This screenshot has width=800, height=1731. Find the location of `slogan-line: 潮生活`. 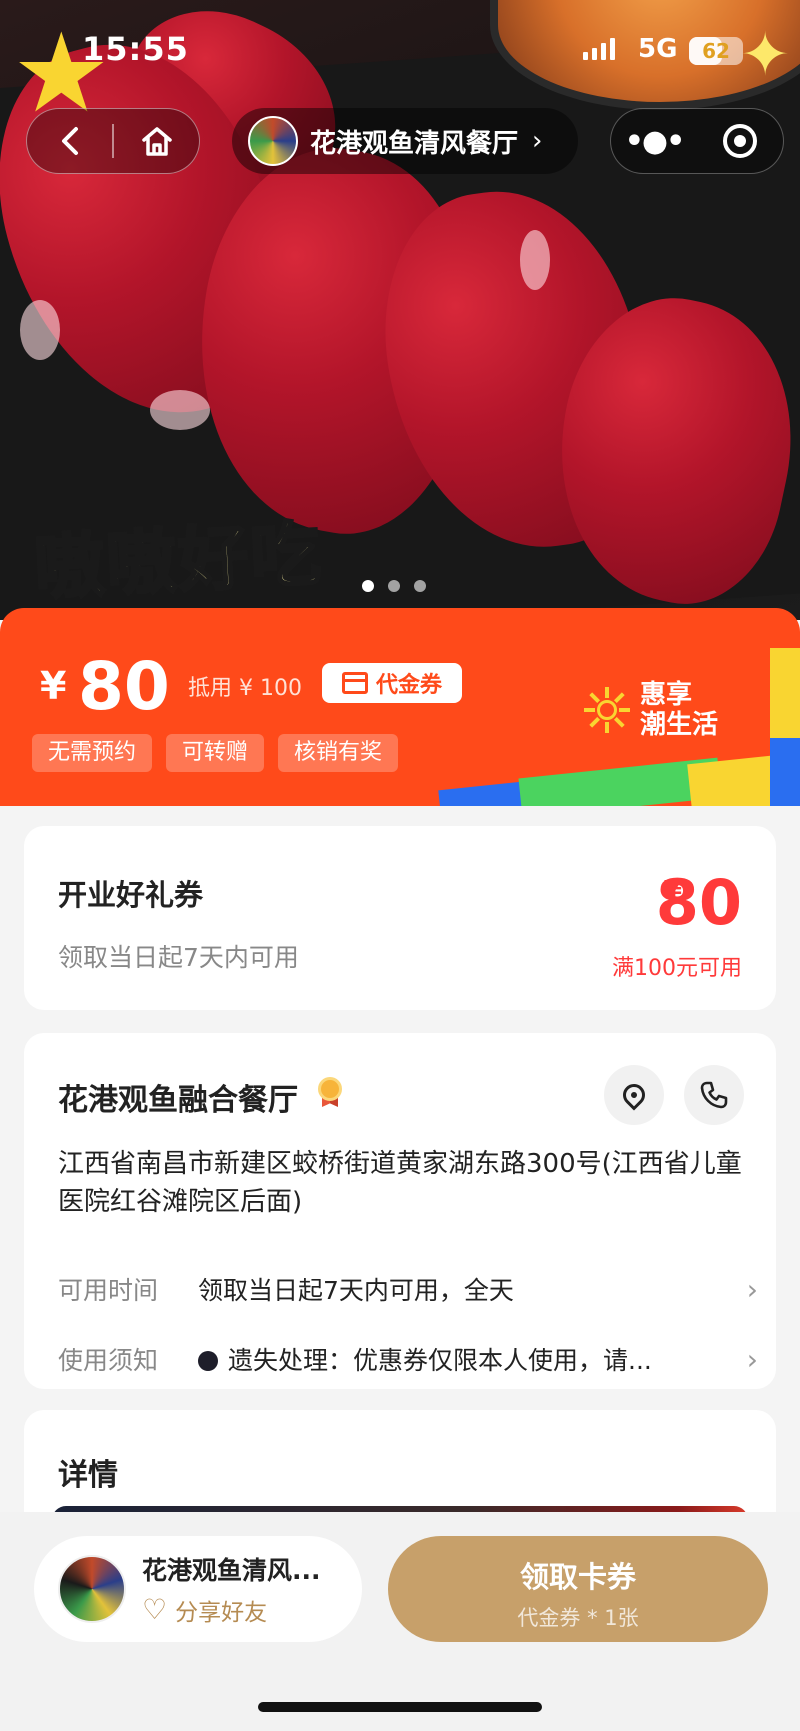

slogan-line: 潮生活 is located at coordinates (679, 725).